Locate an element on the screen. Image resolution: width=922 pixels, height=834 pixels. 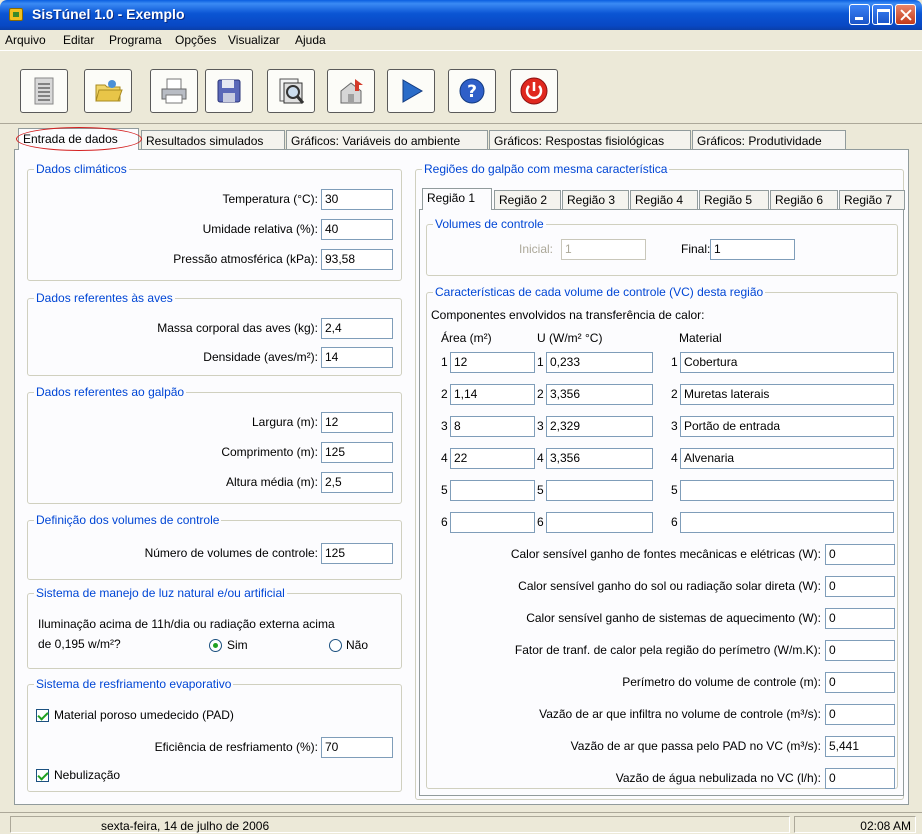
density-input: 14 is located at coordinates (357, 357).